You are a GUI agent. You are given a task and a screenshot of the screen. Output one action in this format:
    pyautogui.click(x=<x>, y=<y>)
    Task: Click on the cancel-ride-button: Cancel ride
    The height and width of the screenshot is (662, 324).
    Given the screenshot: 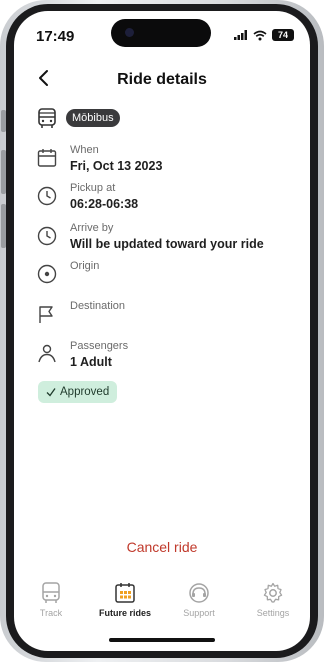 What is the action you would take?
    pyautogui.click(x=162, y=547)
    